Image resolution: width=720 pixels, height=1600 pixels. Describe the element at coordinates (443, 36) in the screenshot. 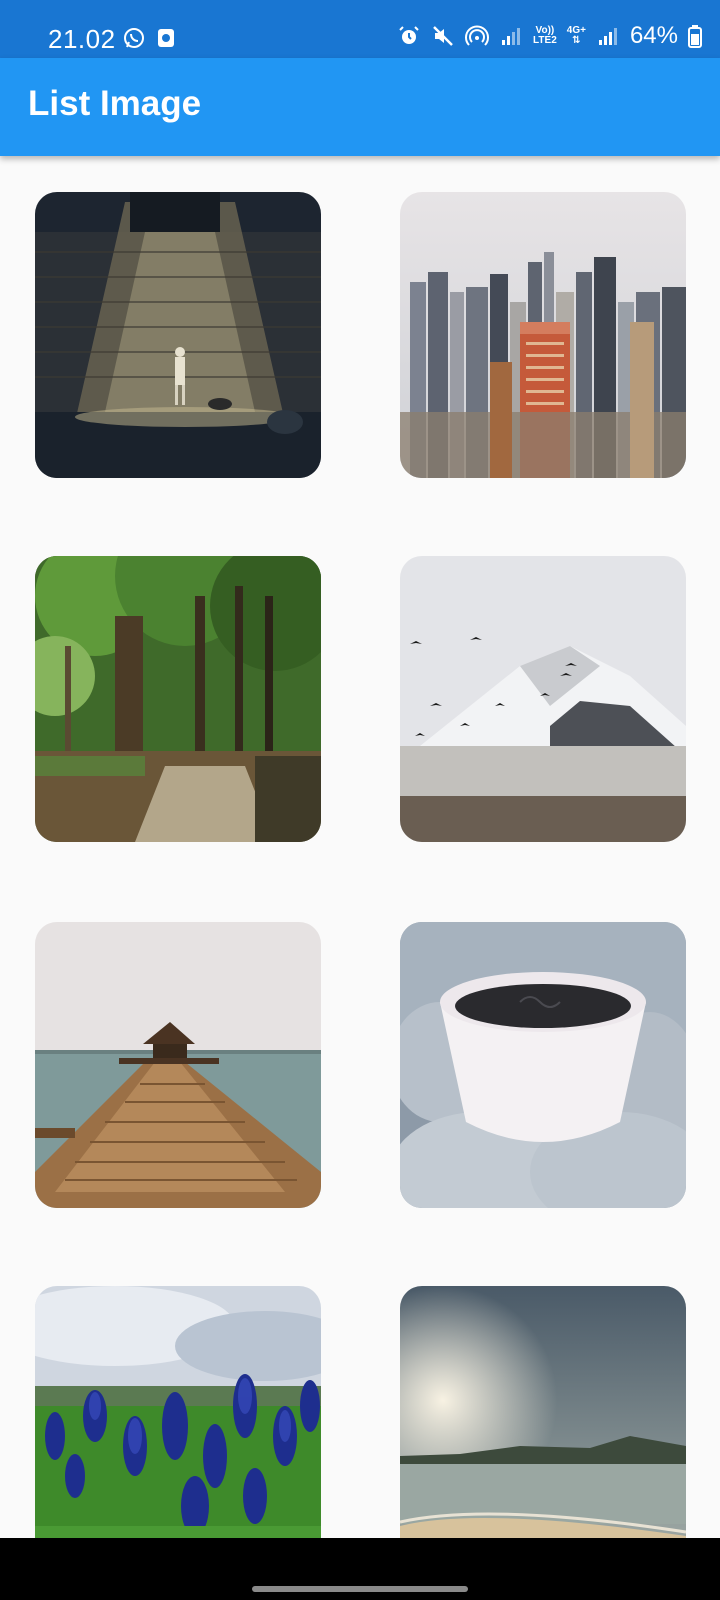

I see `mute-icon` at that location.